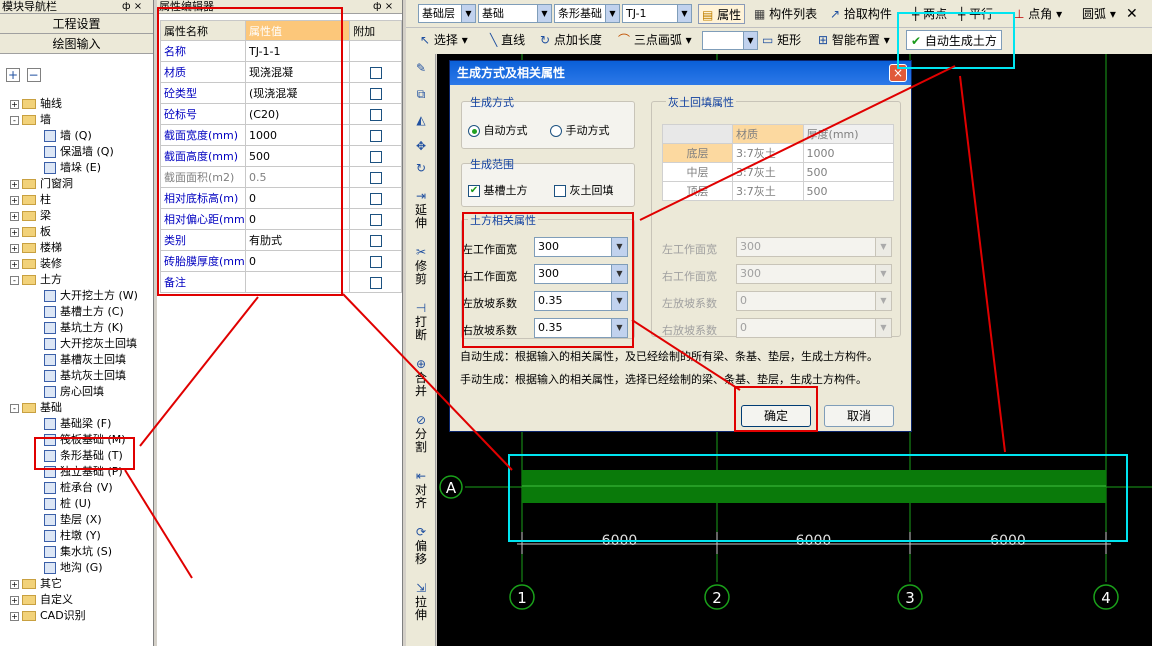 The width and height of the screenshot is (1152, 646). What do you see at coordinates (83, 328) in the screenshot?
I see `tree-item: 基坑土方 (K)` at bounding box center [83, 328].